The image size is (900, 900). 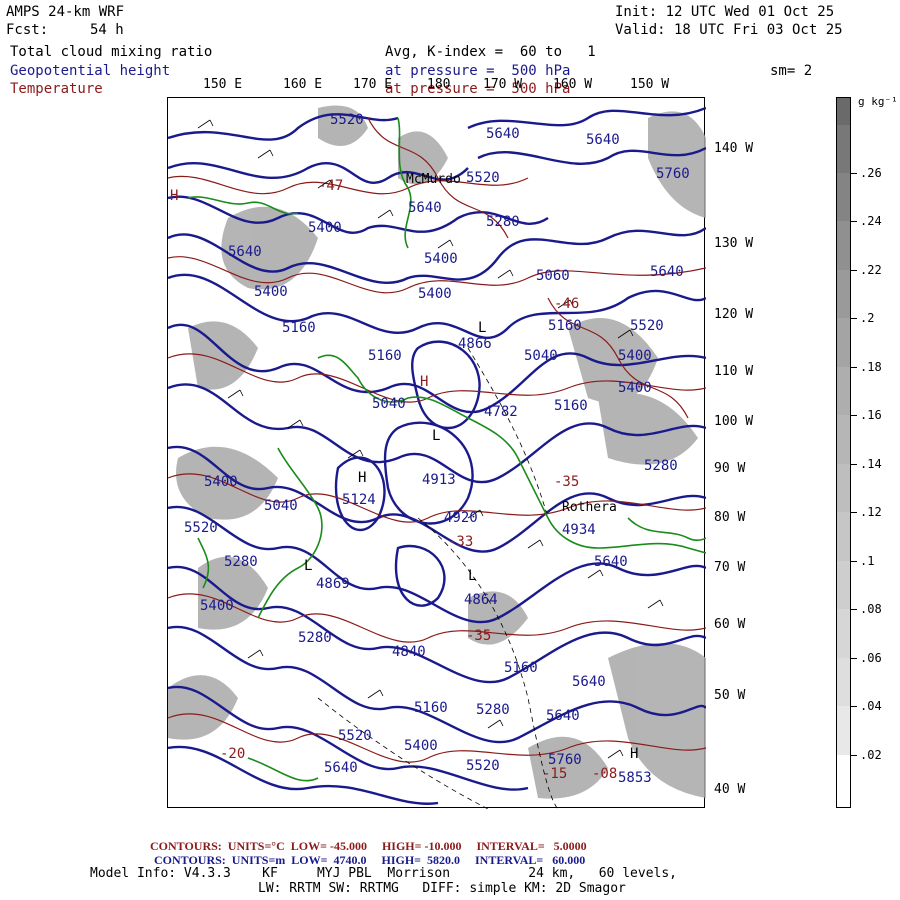 What do you see at coordinates (871, 415) in the screenshot?
I see `colorbar-label: .16` at bounding box center [871, 415].